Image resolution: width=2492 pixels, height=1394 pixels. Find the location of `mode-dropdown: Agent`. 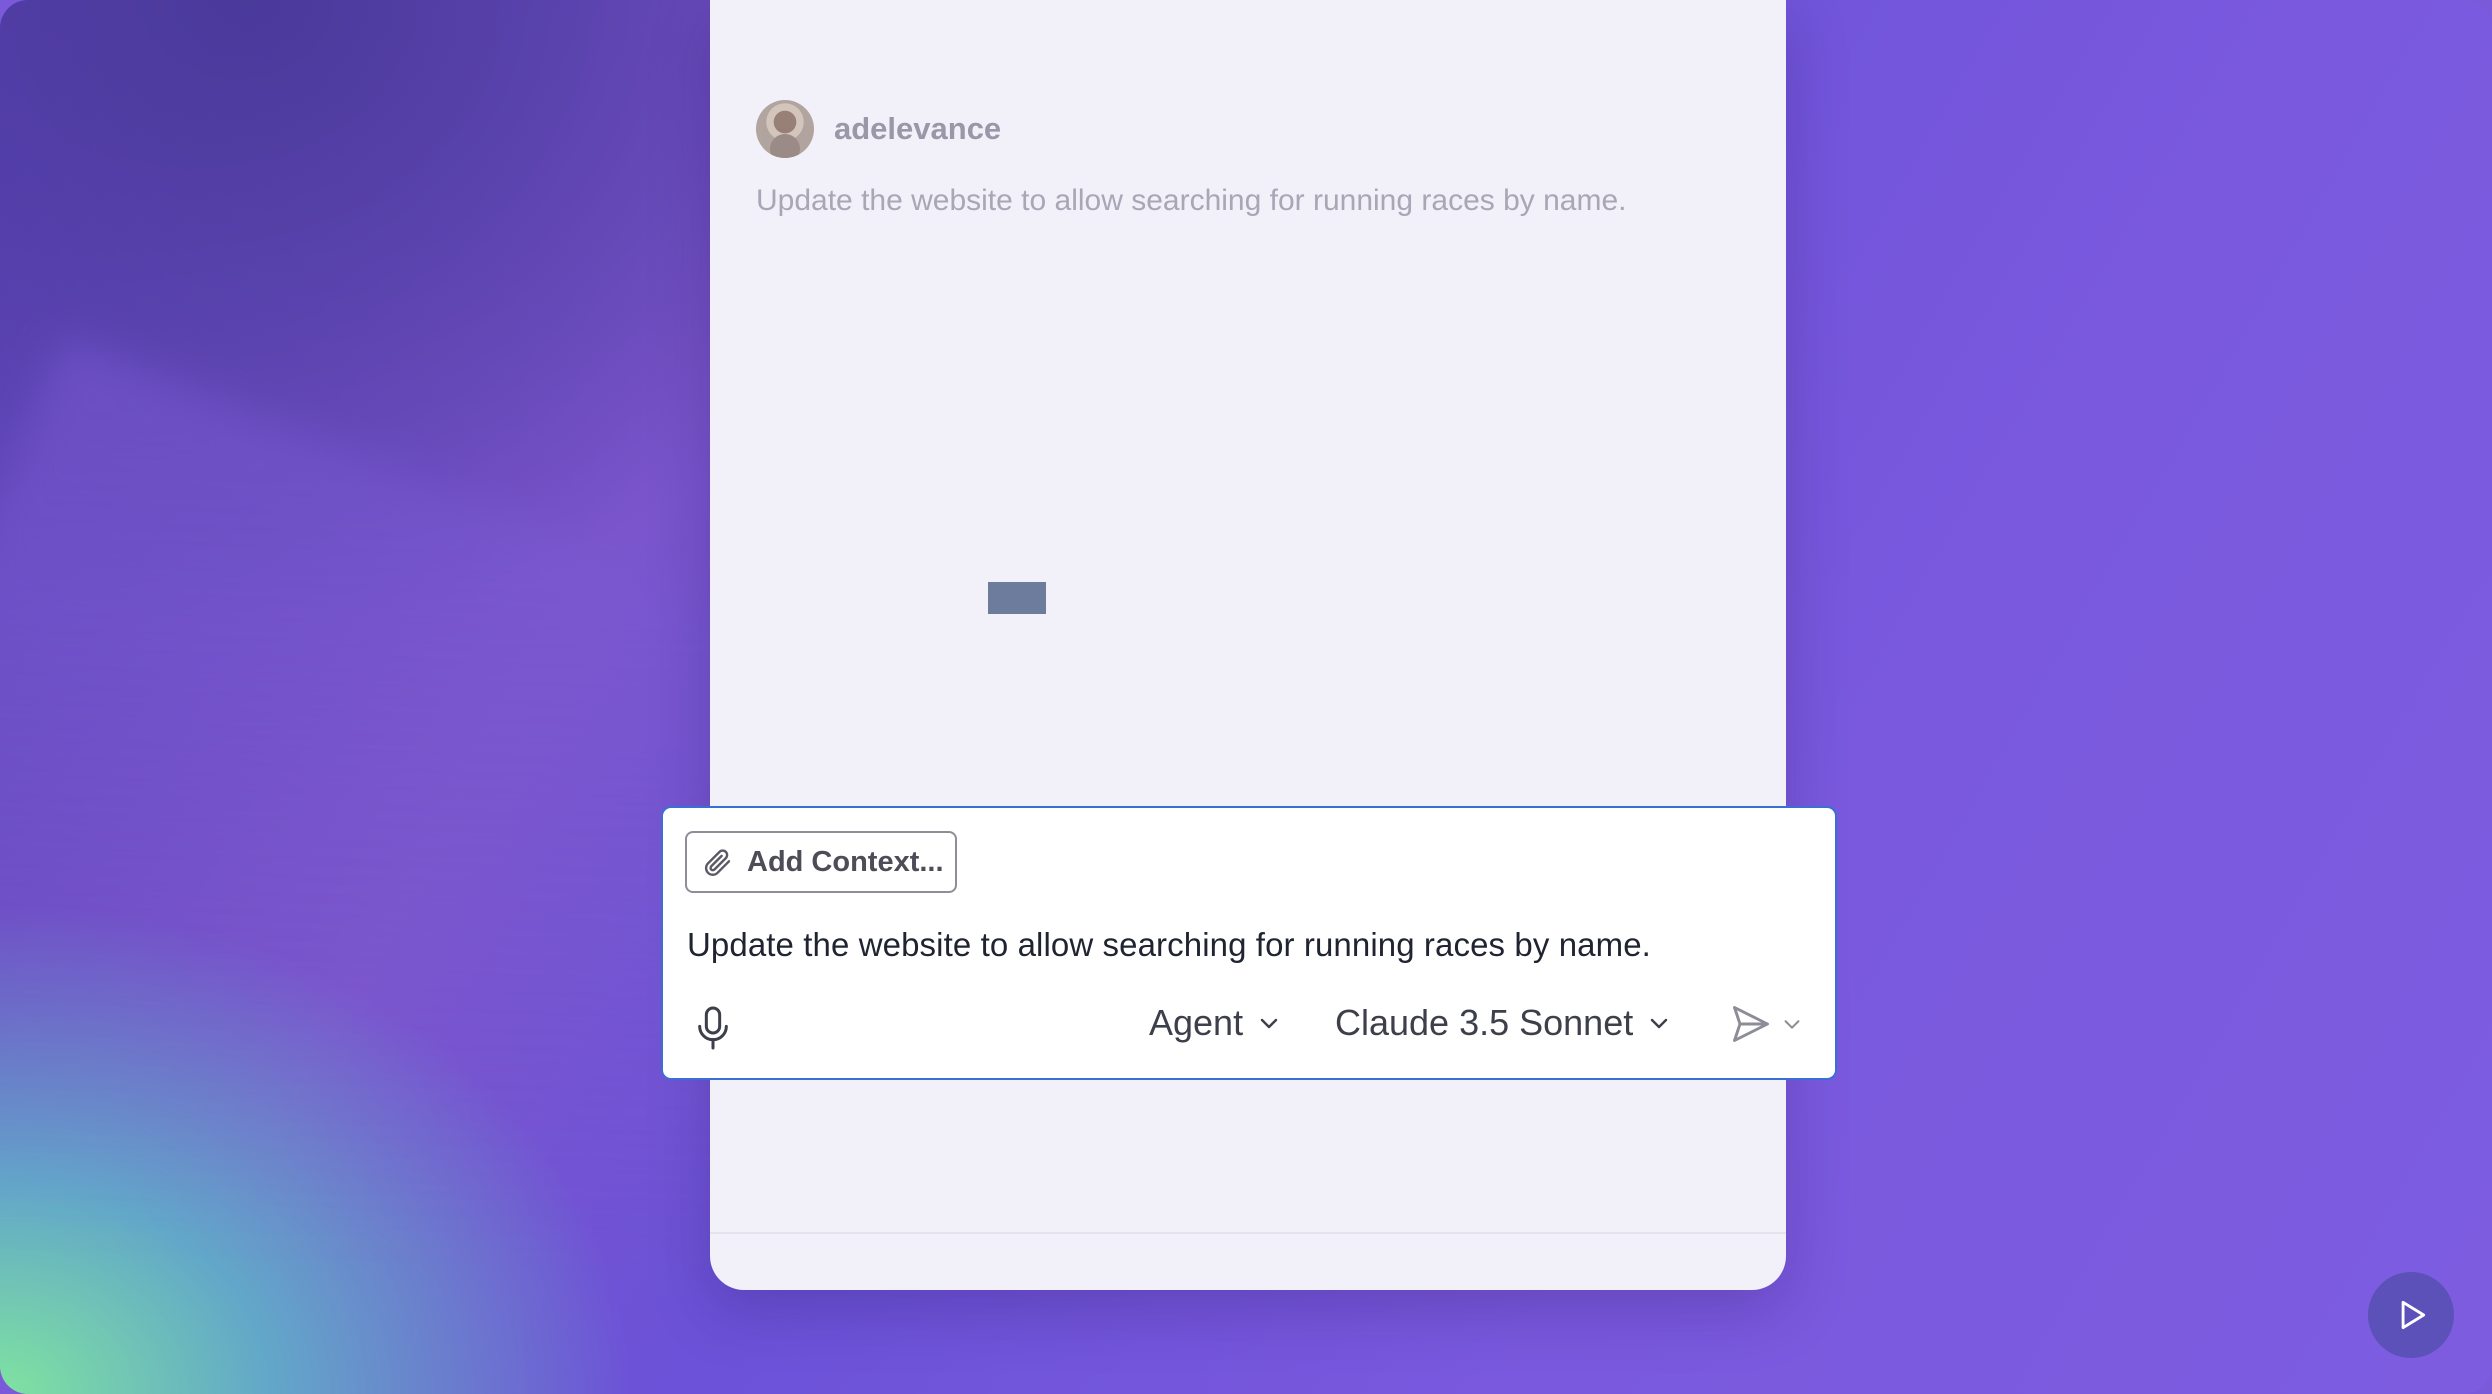

mode-dropdown: Agent is located at coordinates (1215, 1023).